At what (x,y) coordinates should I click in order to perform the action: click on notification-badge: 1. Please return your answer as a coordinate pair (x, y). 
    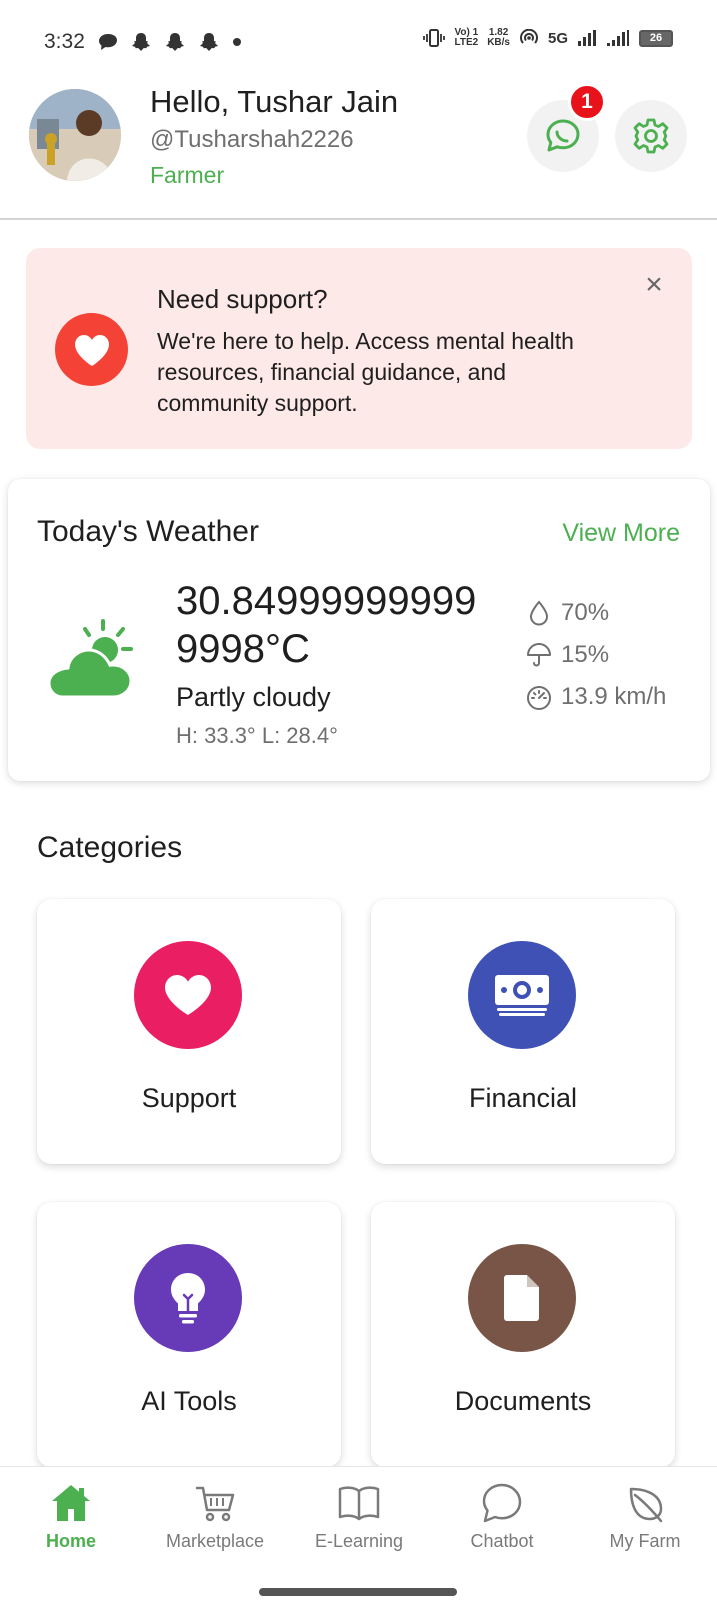
    Looking at the image, I should click on (587, 102).